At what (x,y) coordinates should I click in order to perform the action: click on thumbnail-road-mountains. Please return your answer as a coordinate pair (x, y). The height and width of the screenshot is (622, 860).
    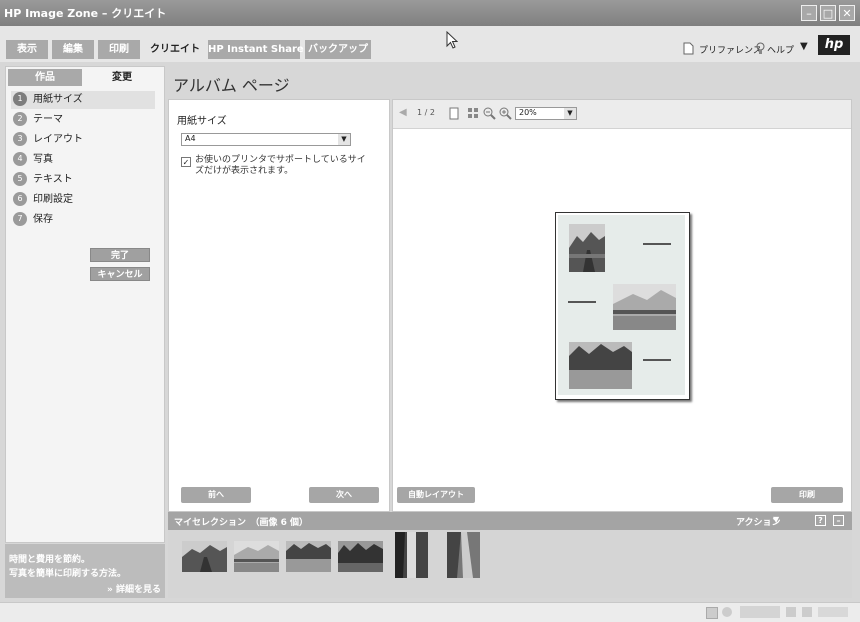
    Looking at the image, I should click on (204, 556).